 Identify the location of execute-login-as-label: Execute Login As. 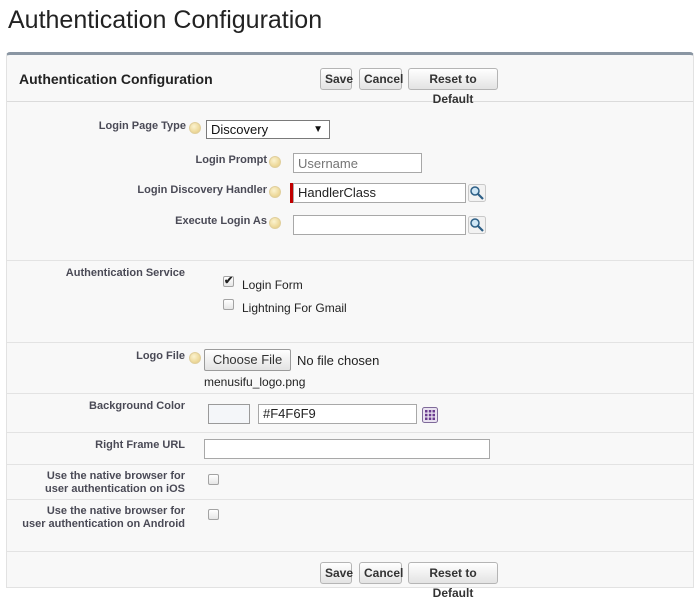
(221, 221).